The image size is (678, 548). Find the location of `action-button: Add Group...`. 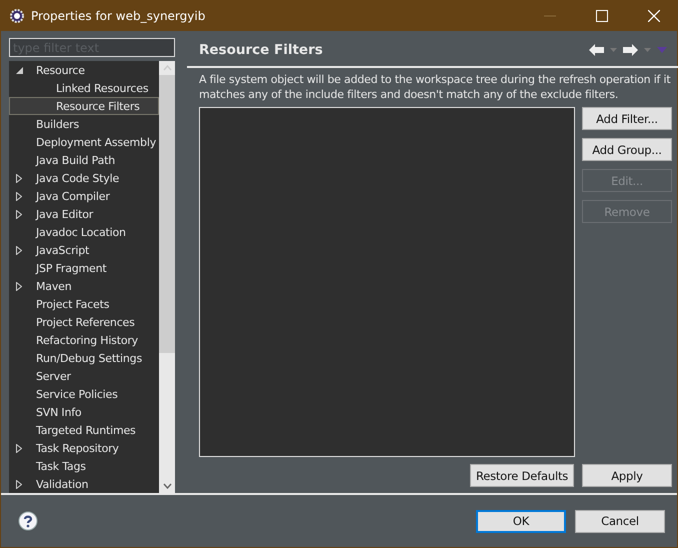

action-button: Add Group... is located at coordinates (627, 149).